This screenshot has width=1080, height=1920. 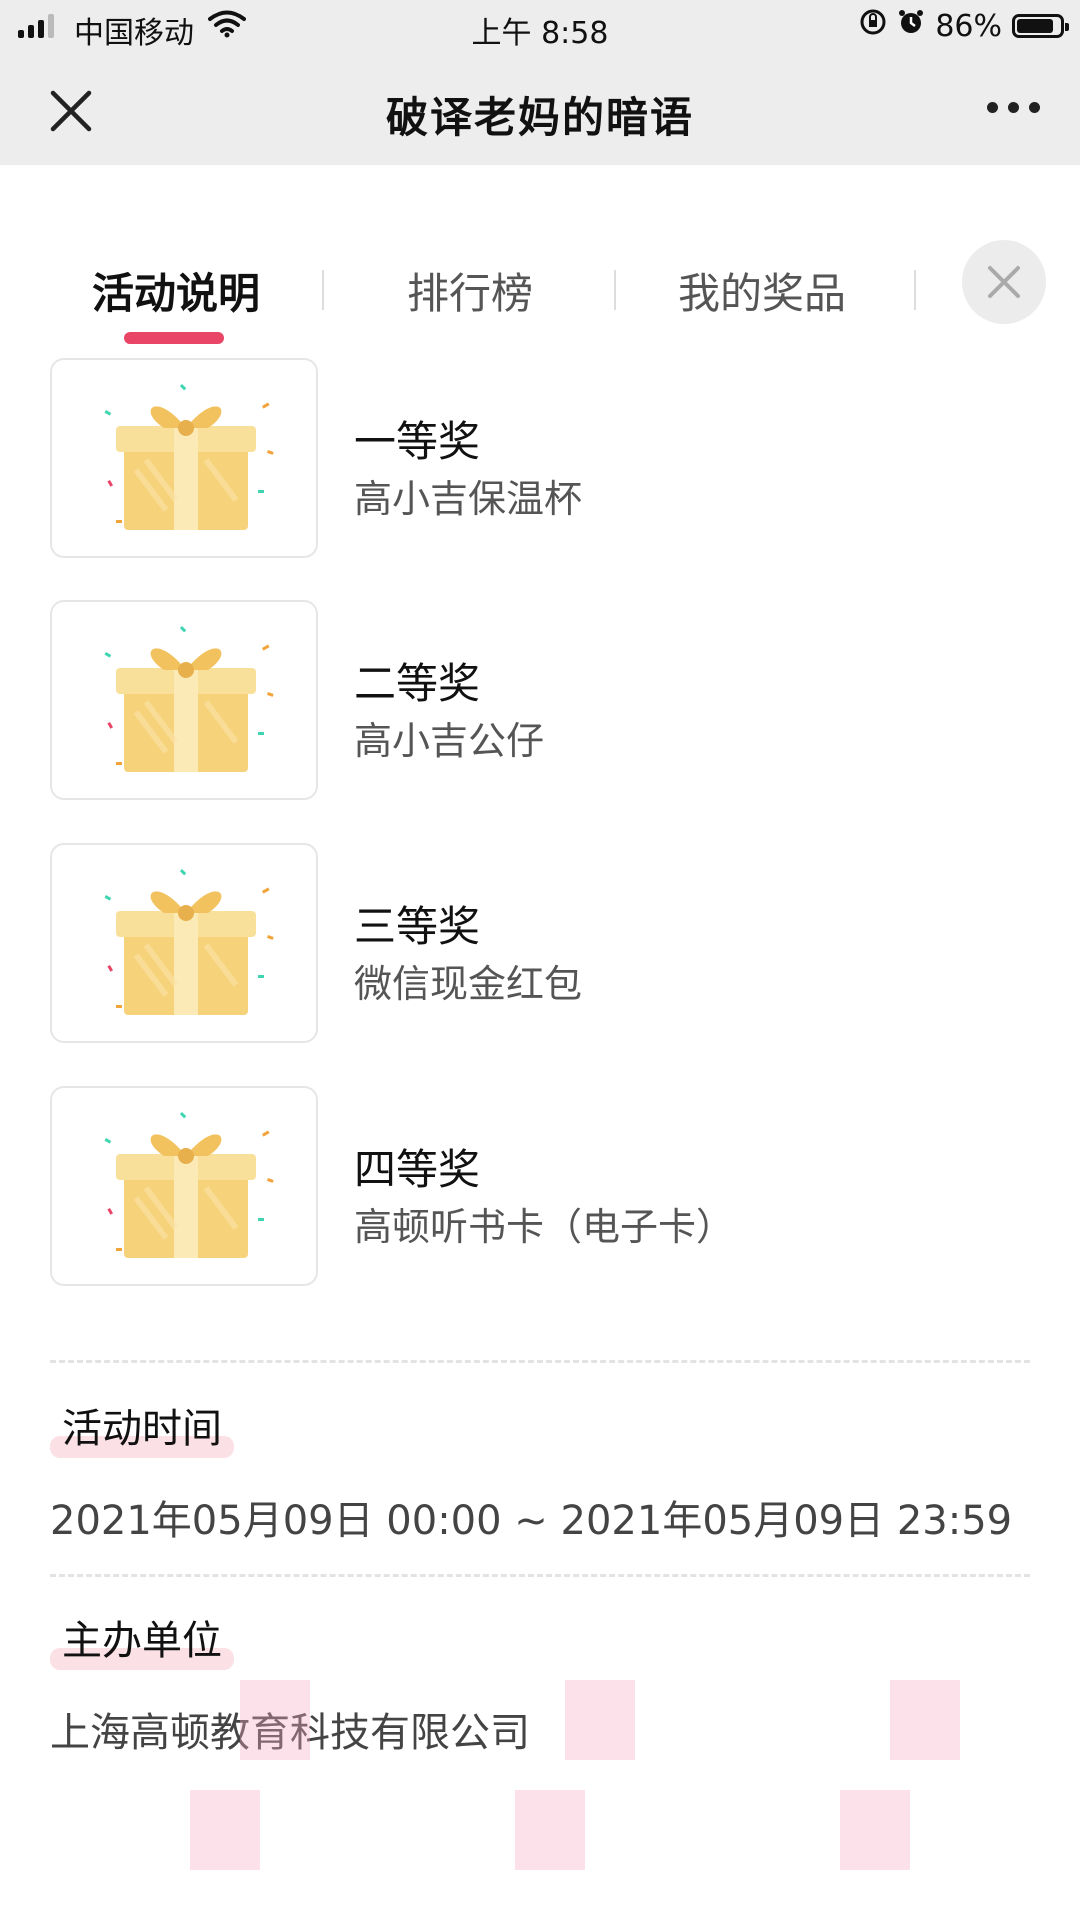 What do you see at coordinates (417, 1169) in the screenshot?
I see `prize-tier: 四等奖` at bounding box center [417, 1169].